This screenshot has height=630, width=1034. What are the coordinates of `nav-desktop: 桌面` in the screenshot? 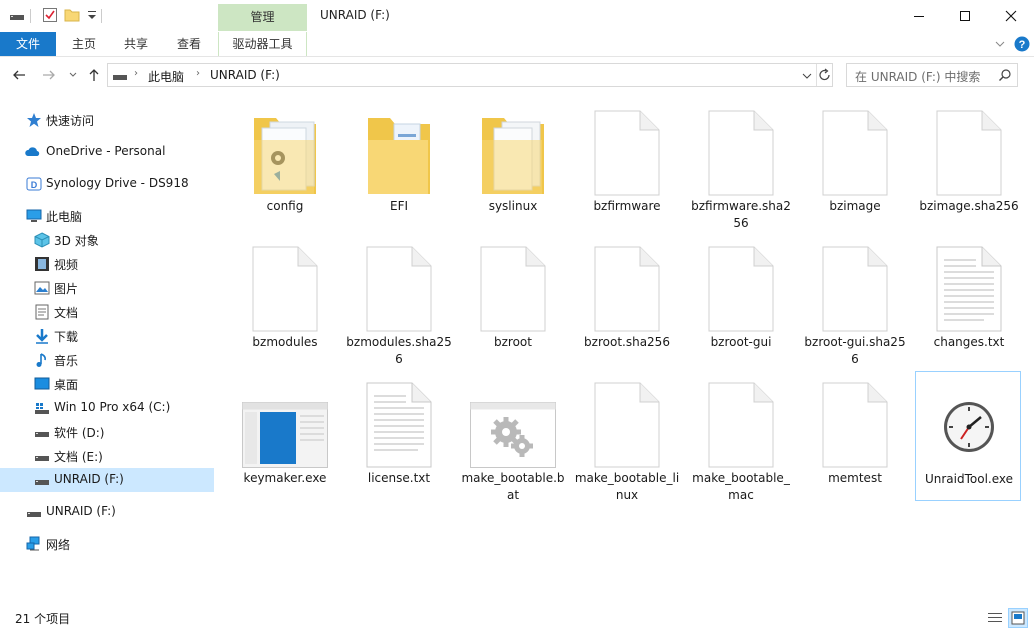 It's located at (107, 384).